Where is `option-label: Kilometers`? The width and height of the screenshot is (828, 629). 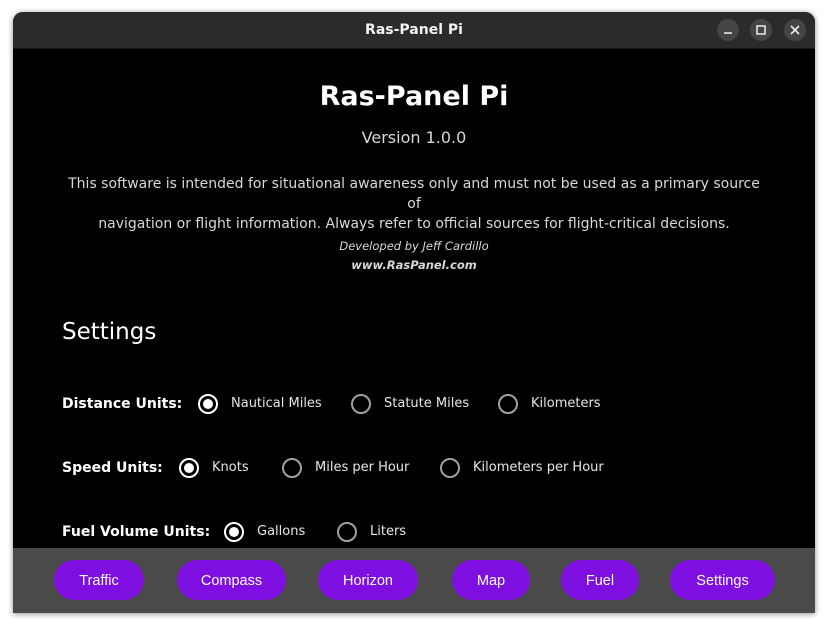 option-label: Kilometers is located at coordinates (566, 403).